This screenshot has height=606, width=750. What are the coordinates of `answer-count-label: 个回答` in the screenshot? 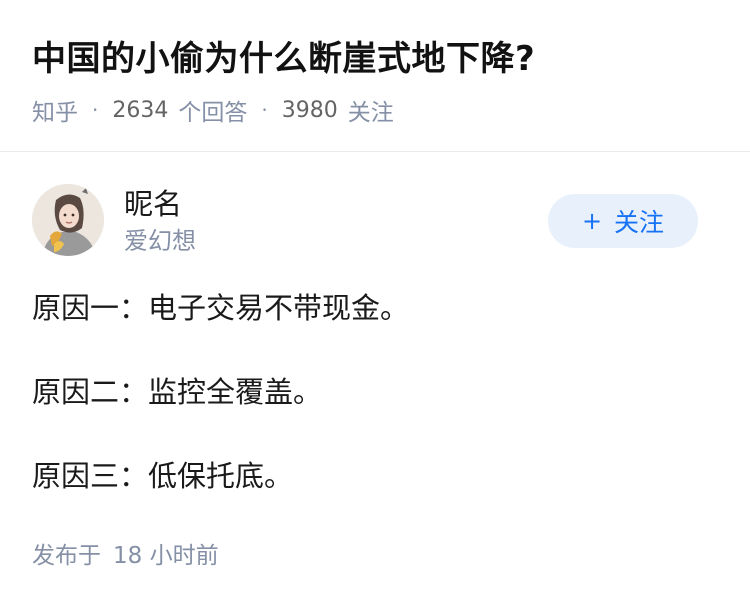 It's located at (212, 110).